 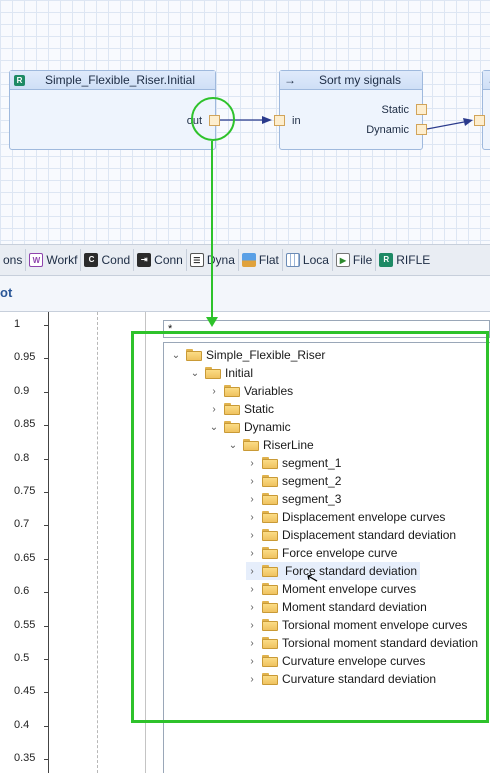 I want to click on y-tick-label: 0.55, so click(x=25, y=624).